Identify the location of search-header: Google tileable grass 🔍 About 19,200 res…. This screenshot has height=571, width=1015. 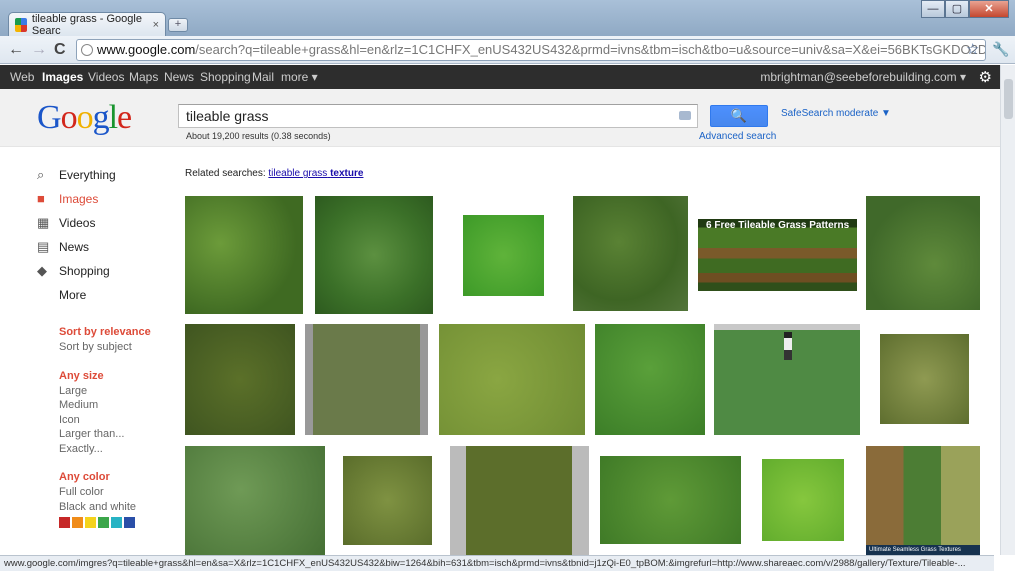
(500, 118).